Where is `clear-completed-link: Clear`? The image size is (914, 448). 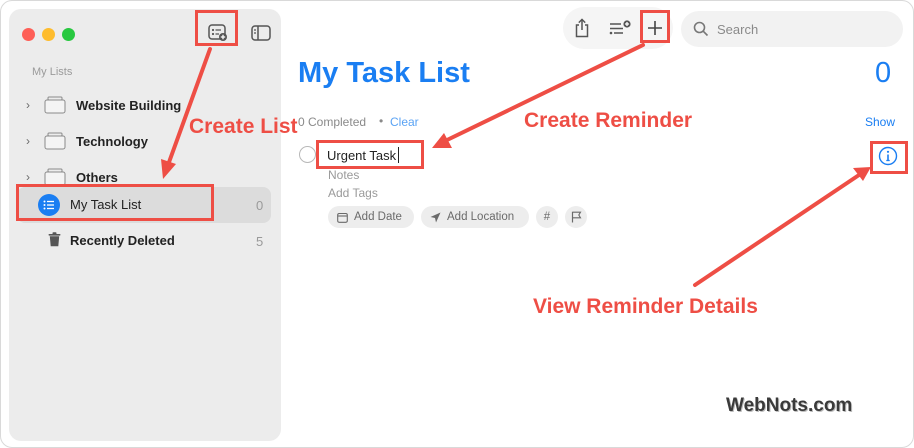 clear-completed-link: Clear is located at coordinates (404, 122).